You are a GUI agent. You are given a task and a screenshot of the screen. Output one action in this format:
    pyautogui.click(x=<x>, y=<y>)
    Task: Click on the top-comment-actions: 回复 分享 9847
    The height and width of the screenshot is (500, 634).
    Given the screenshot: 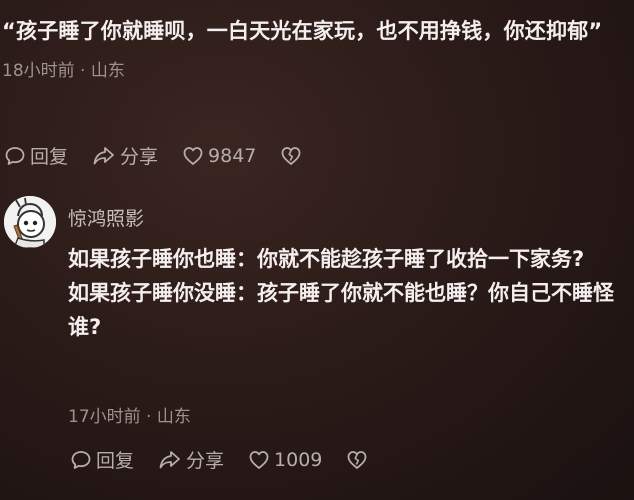 What is the action you would take?
    pyautogui.click(x=153, y=155)
    